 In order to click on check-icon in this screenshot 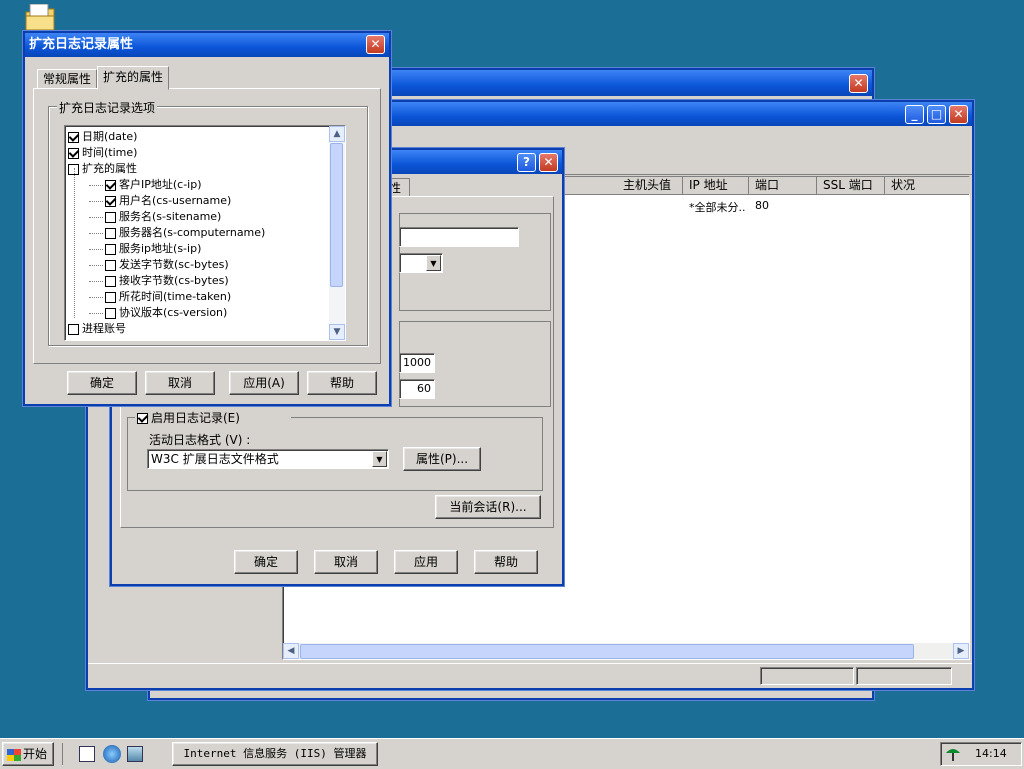, I will do `click(142, 418)`.